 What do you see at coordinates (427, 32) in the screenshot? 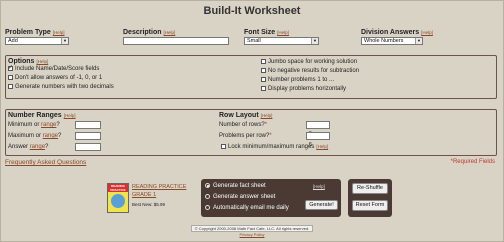
I see `division-answers-help-link: [Help]` at bounding box center [427, 32].